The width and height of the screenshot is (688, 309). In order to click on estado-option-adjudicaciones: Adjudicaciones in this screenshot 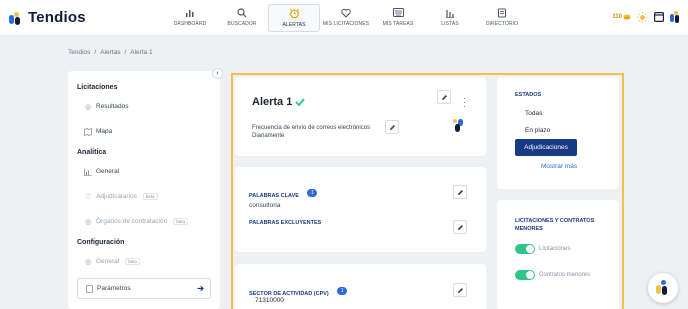, I will do `click(546, 147)`.